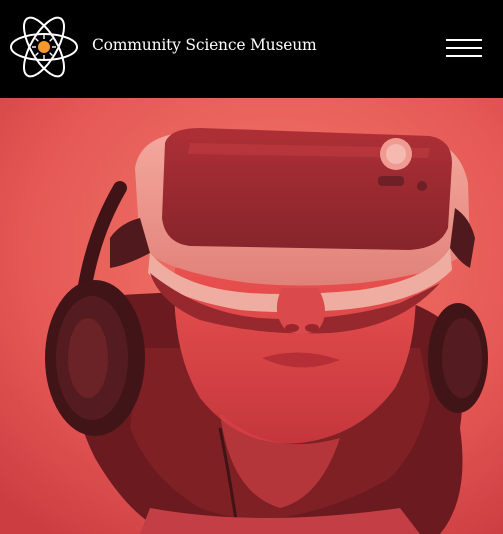  Describe the element at coordinates (44, 47) in the screenshot. I see `atom-logo-icon` at that location.